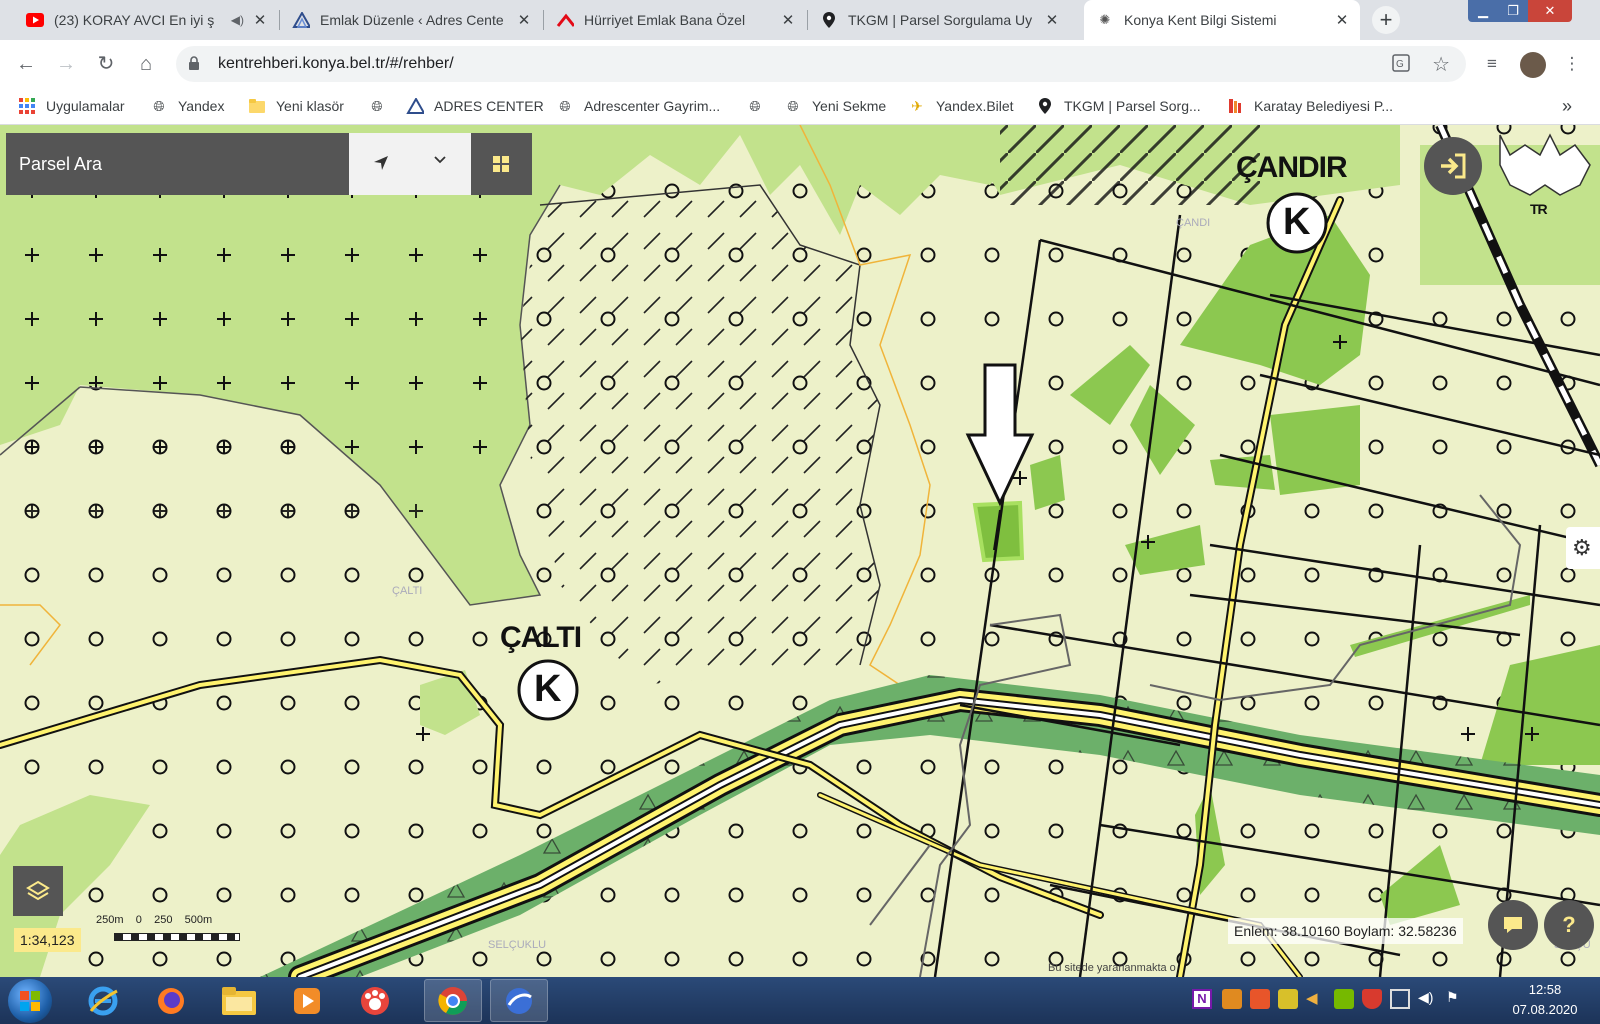 Image resolution: width=1600 pixels, height=1024 pixels. I want to click on bookmark-adres-center: ADRES CENTER, so click(475, 106).